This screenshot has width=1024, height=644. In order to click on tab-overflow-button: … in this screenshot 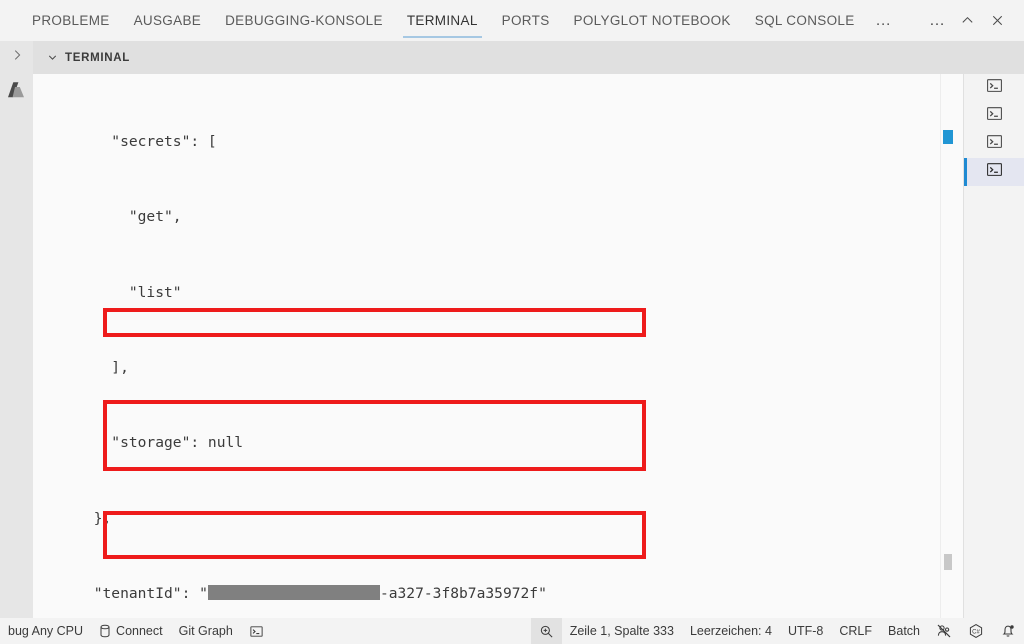, I will do `click(884, 20)`.